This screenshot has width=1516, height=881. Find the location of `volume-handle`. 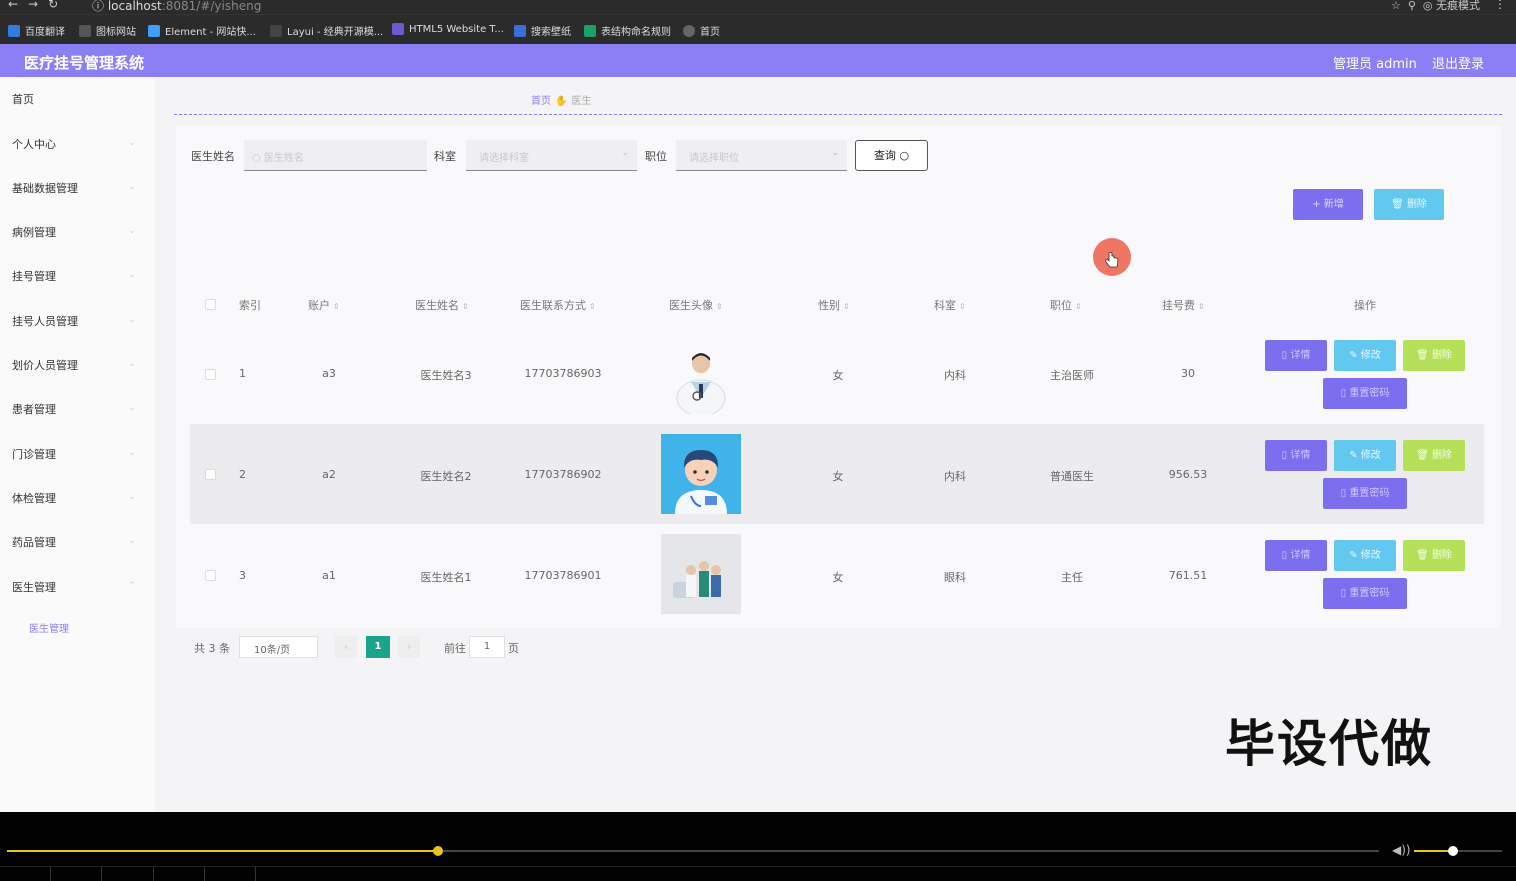

volume-handle is located at coordinates (1452, 851).